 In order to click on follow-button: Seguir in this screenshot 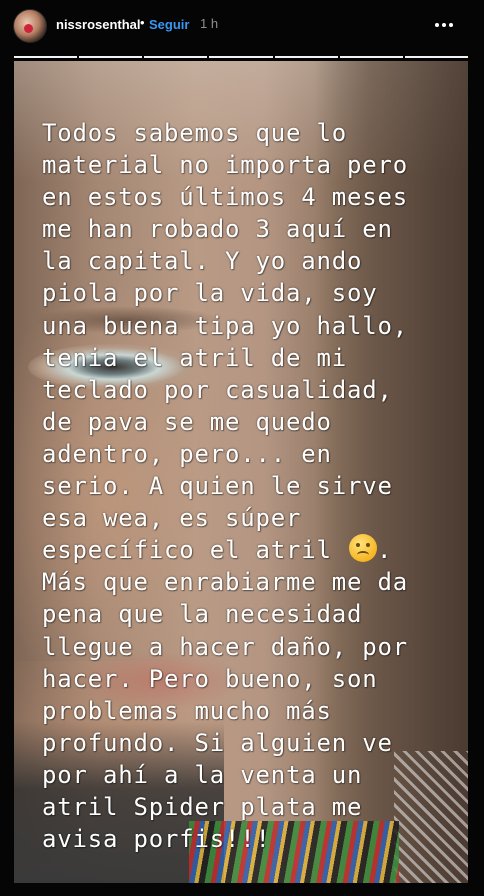, I will do `click(169, 24)`.